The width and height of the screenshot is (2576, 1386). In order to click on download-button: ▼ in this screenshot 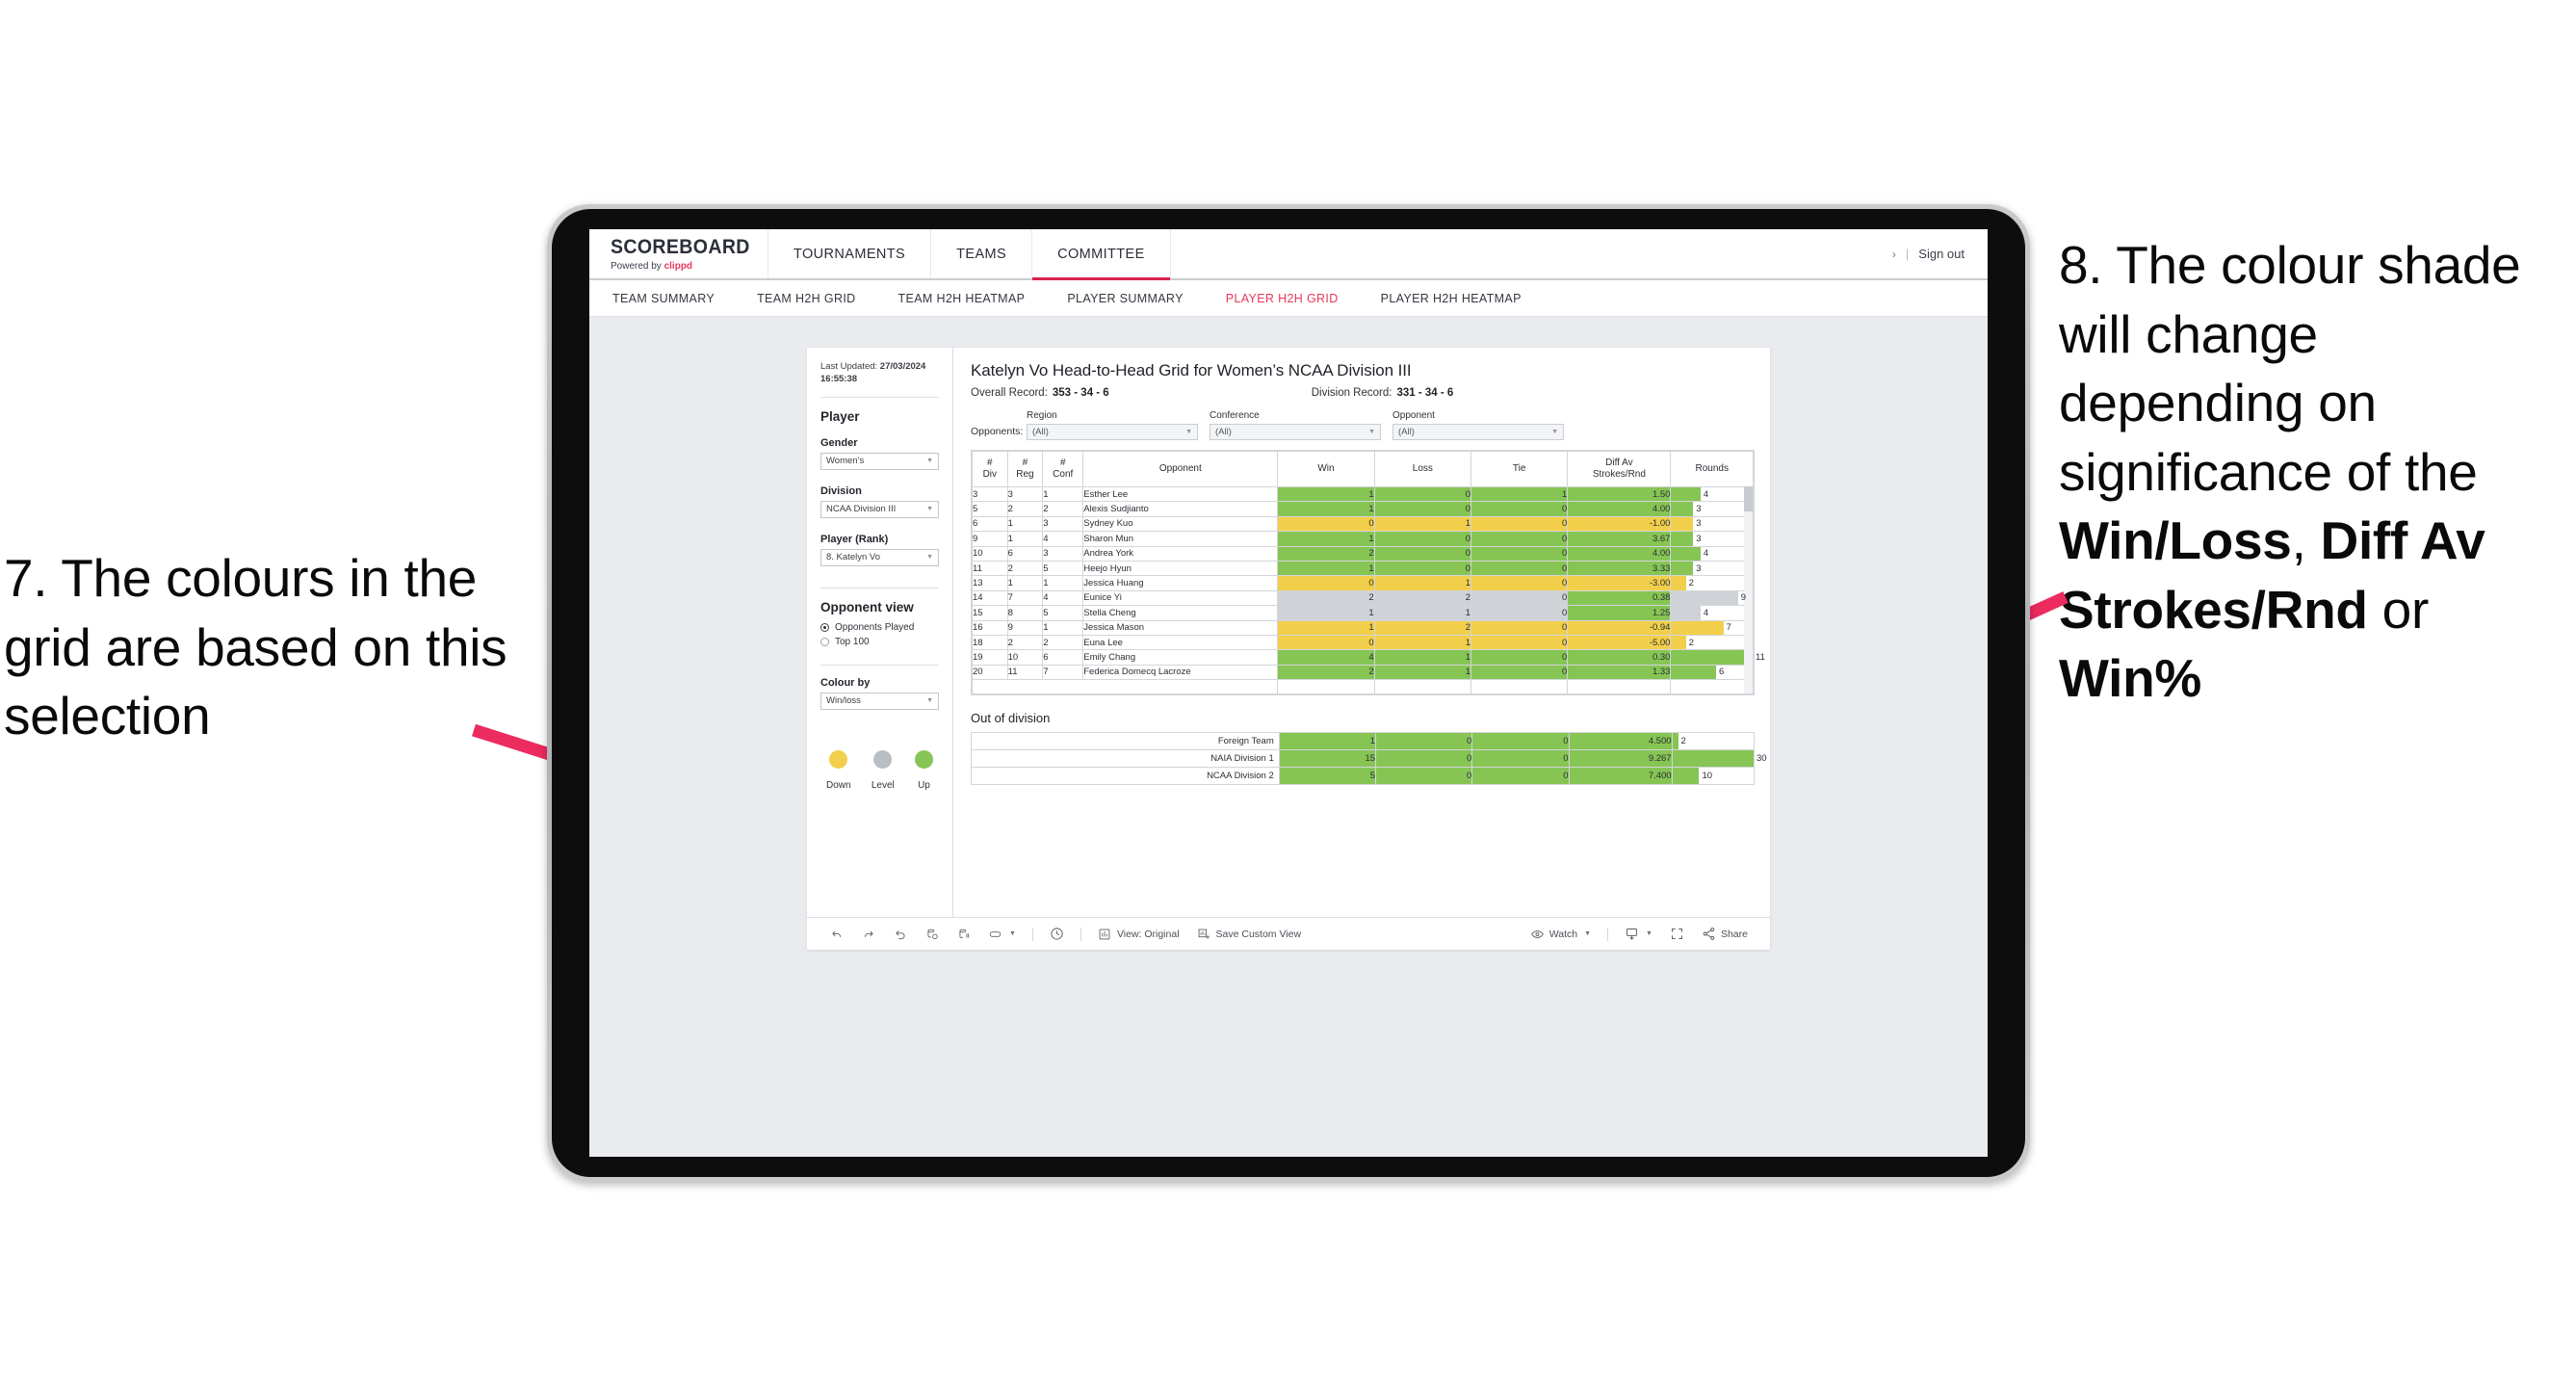, I will do `click(1638, 934)`.